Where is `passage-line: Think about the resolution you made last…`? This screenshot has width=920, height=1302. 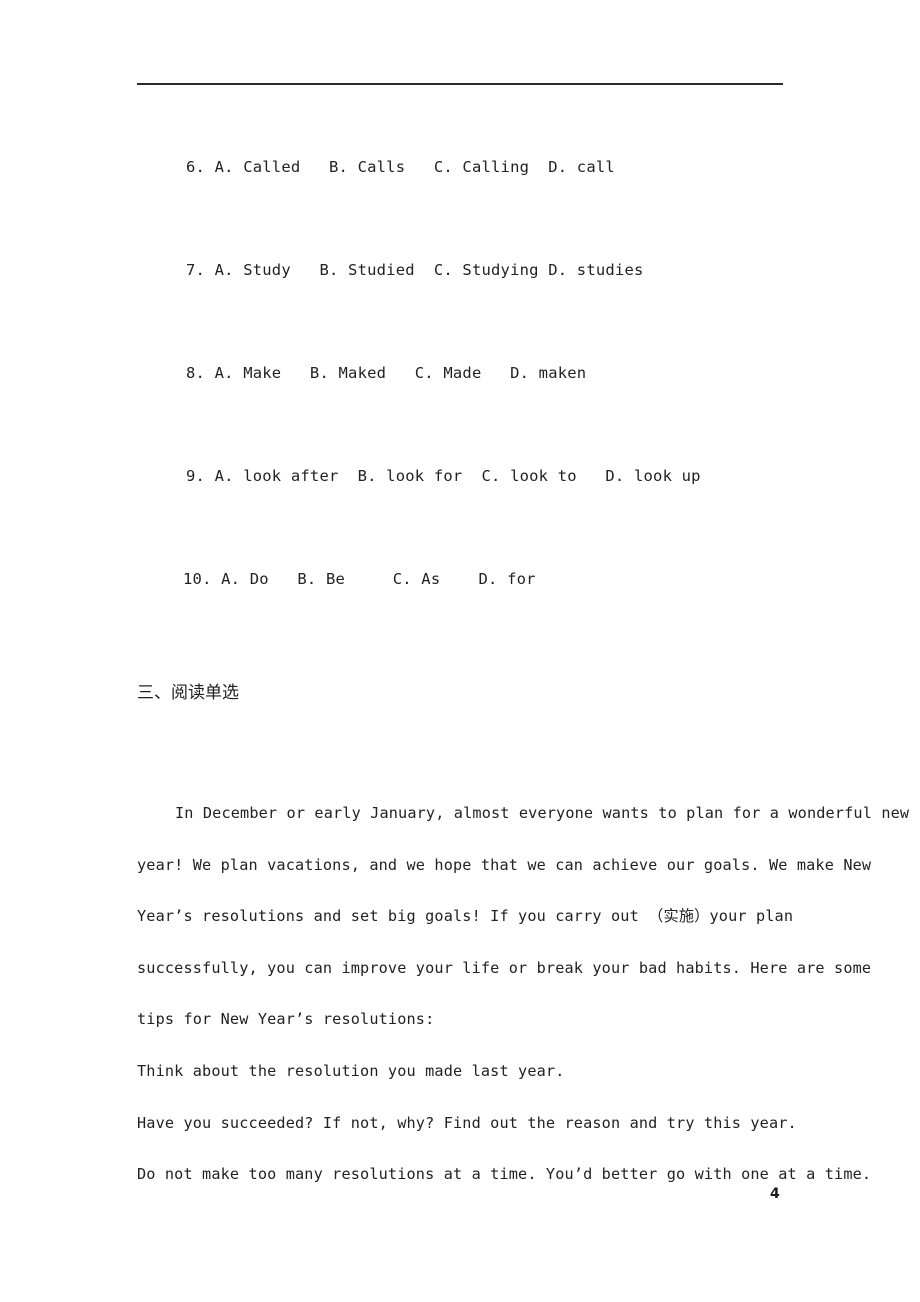 passage-line: Think about the resolution you made last… is located at coordinates (351, 1070).